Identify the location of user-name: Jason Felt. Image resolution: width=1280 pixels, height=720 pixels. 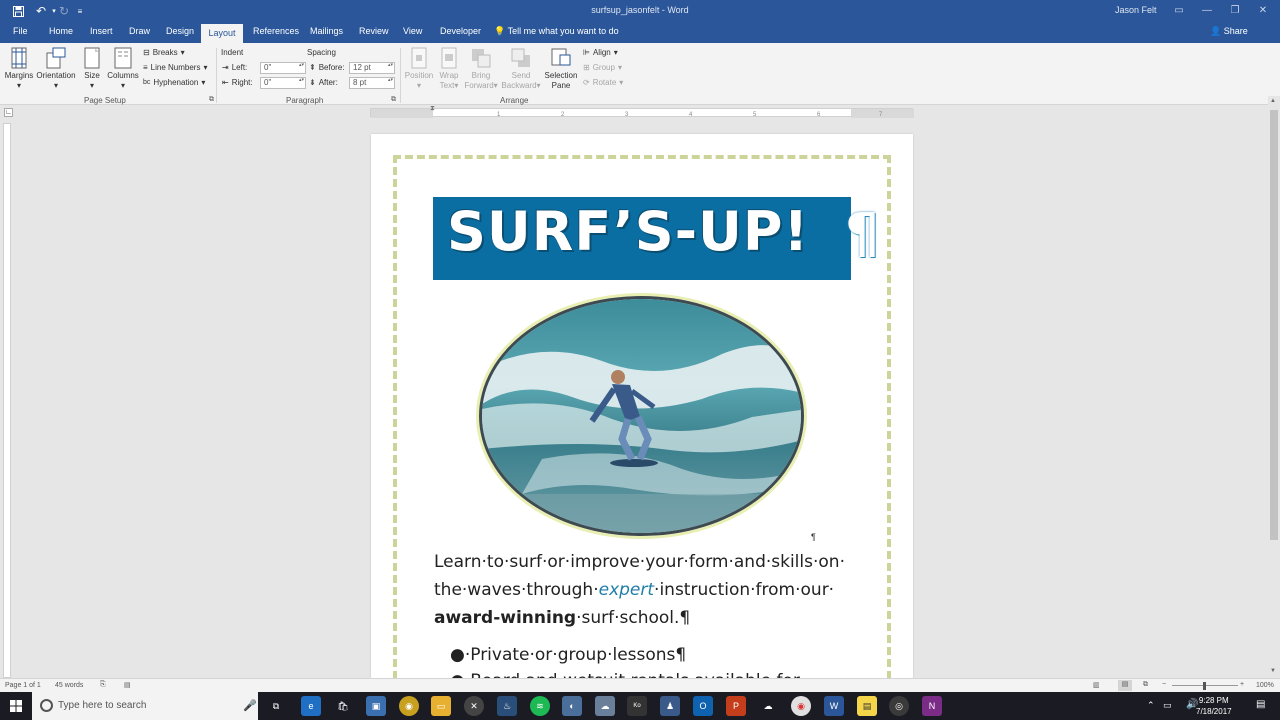
(1136, 10).